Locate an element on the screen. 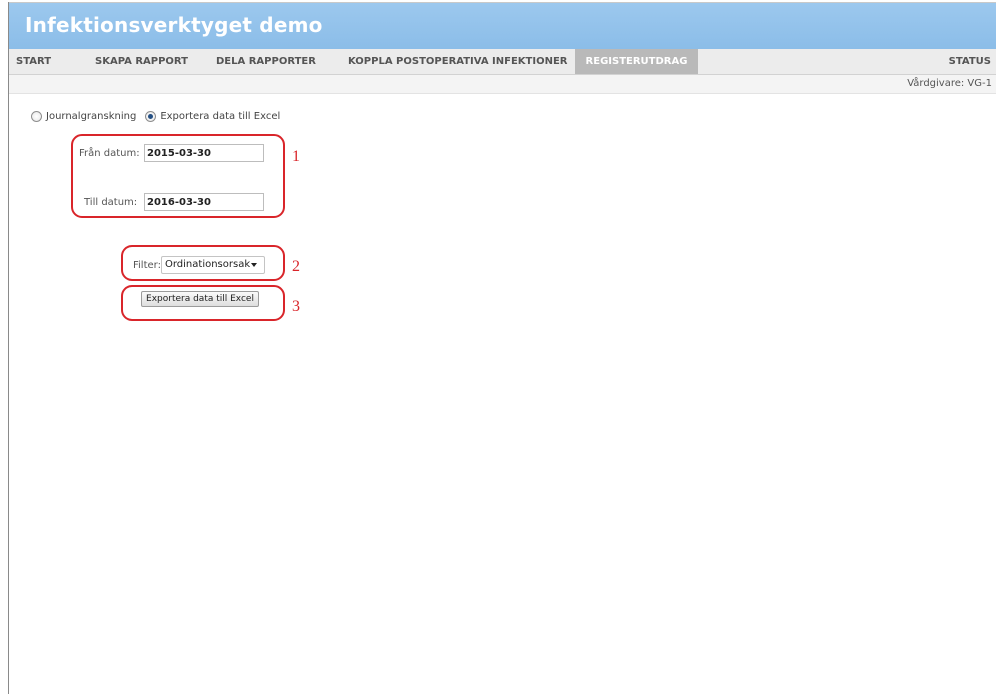  nav-koppla-postoperativa-infektioner: KOPPLA POSTOPERATIVA INFEKTIONER is located at coordinates (458, 61).